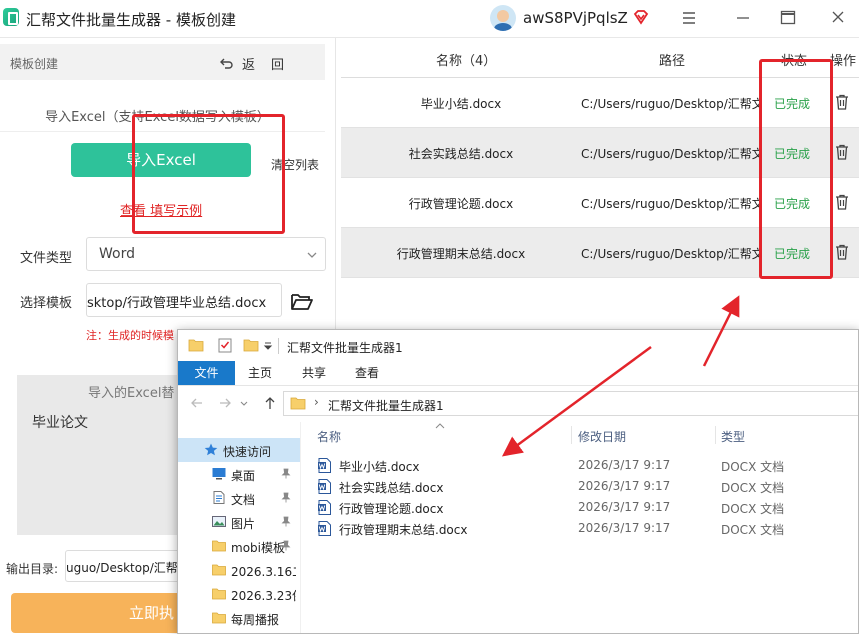 This screenshot has height=634, width=859. Describe the element at coordinates (238, 546) in the screenshot. I see `nav-item-mobi-template: mobi模板` at that location.